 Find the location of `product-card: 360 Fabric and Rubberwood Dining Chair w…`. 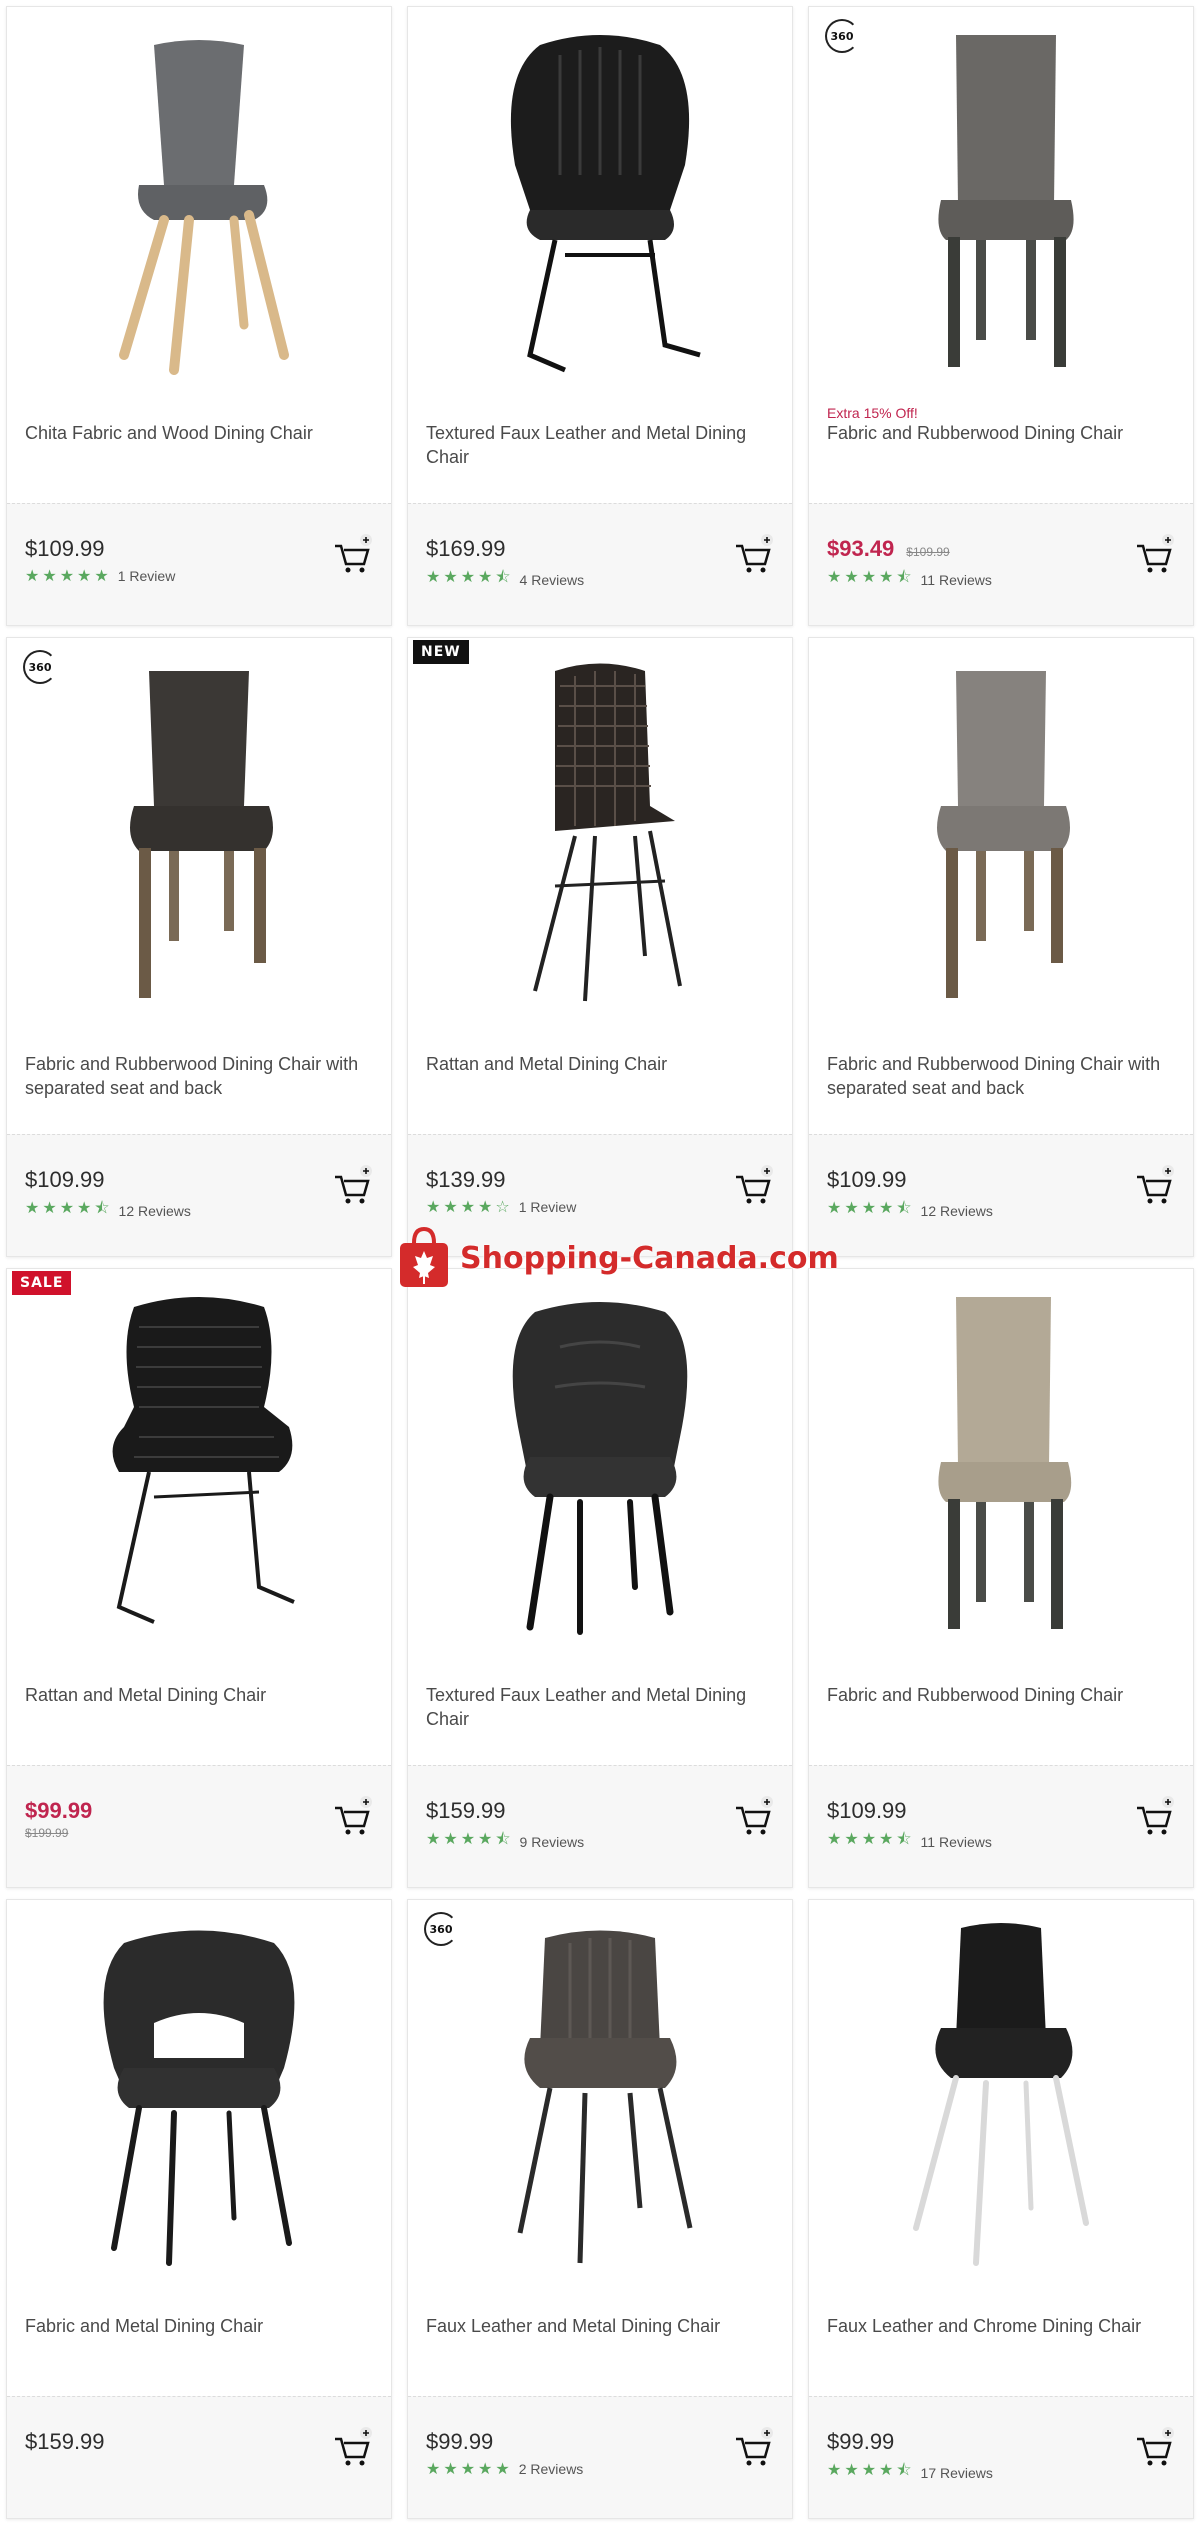

product-card: 360 Fabric and Rubberwood Dining Chair w… is located at coordinates (199, 947).